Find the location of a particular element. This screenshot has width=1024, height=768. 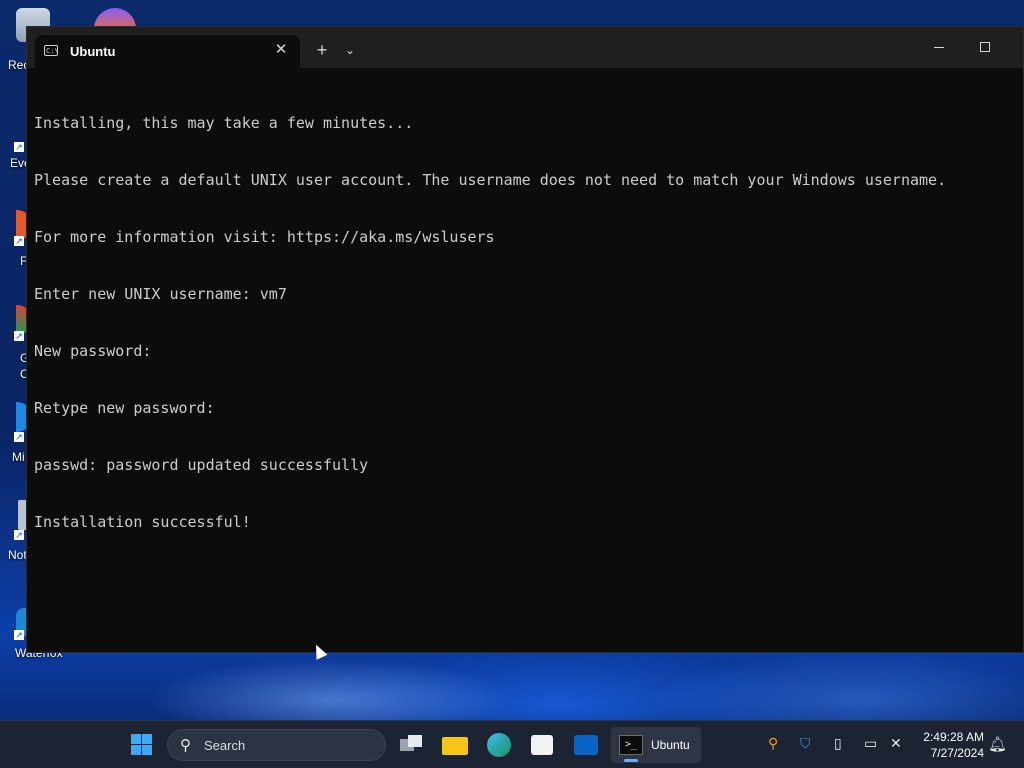

new-tab-button: + is located at coordinates (322, 50).